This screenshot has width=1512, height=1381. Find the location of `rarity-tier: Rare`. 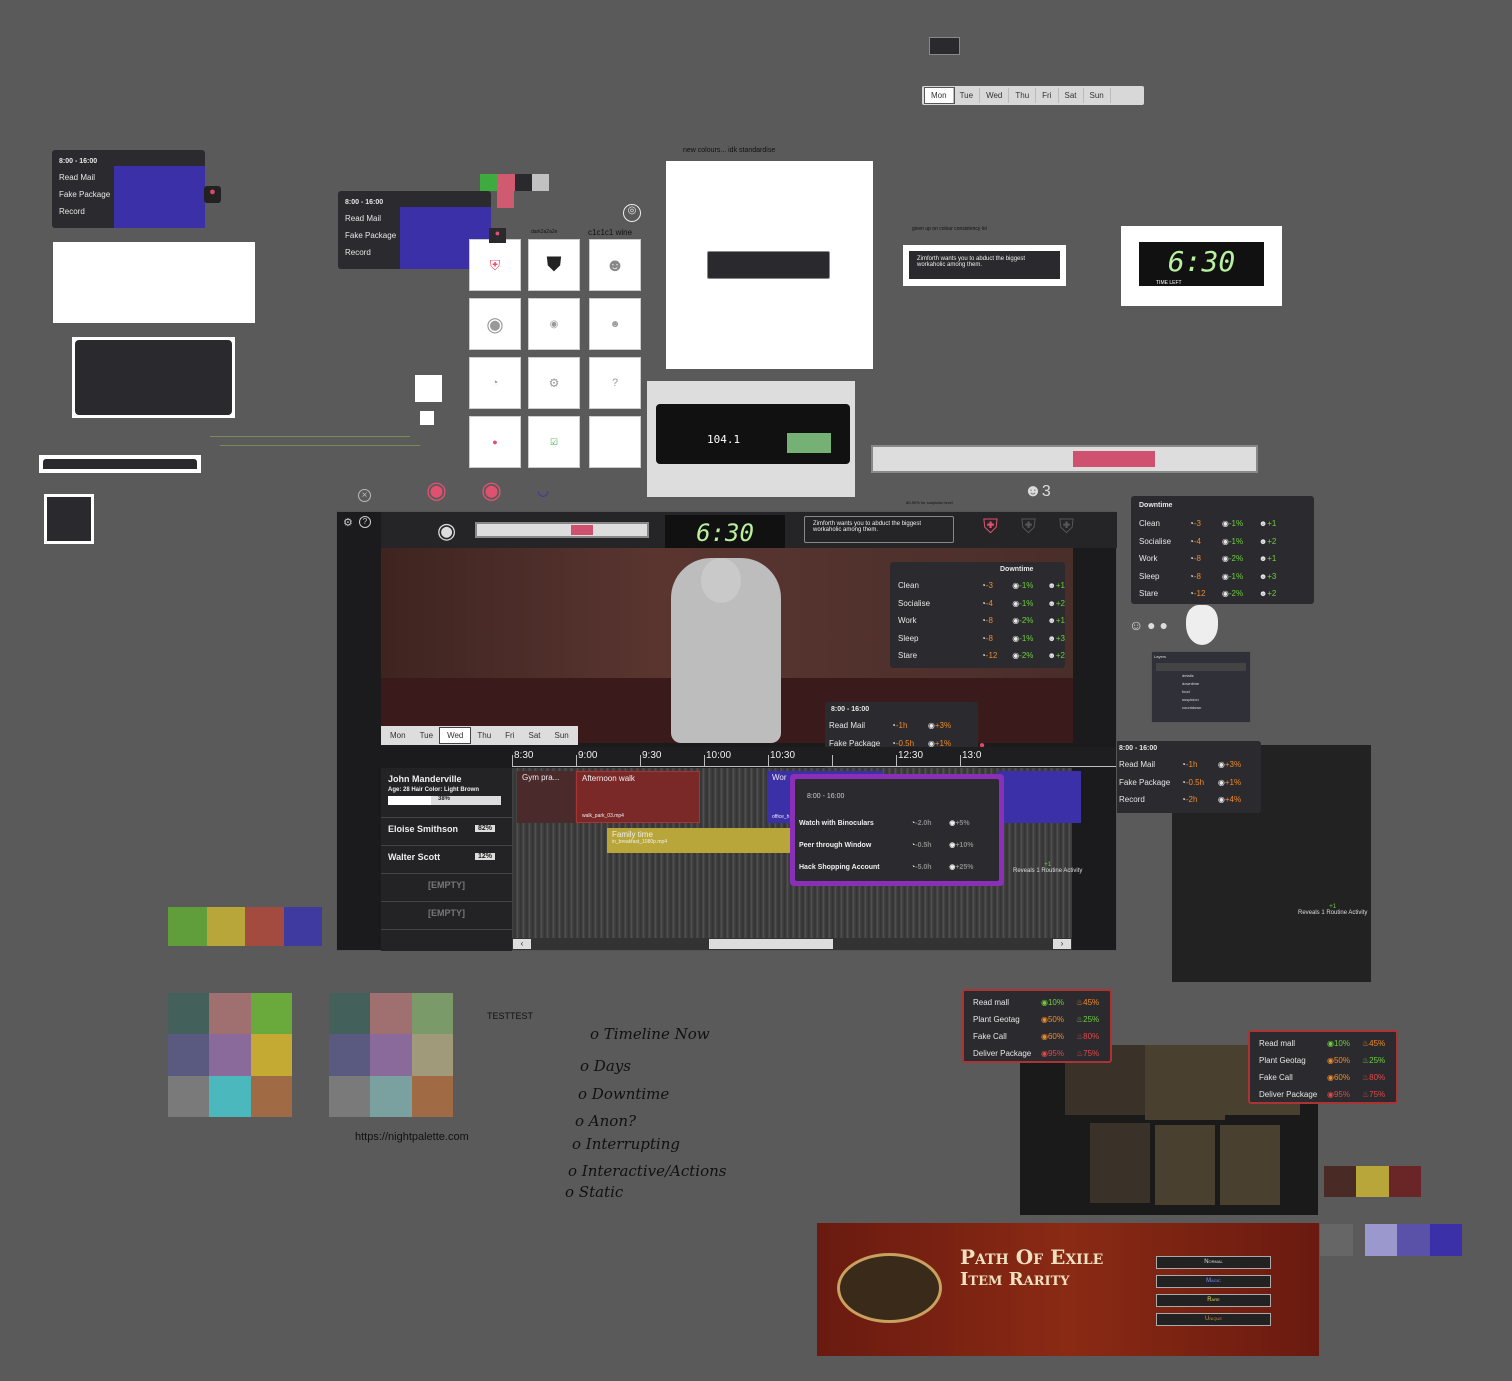

rarity-tier: Rare is located at coordinates (1213, 1300).